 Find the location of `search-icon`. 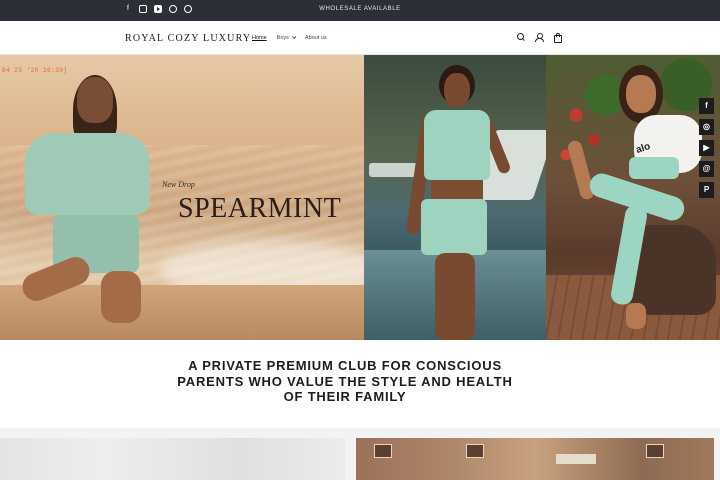

search-icon is located at coordinates (521, 37).